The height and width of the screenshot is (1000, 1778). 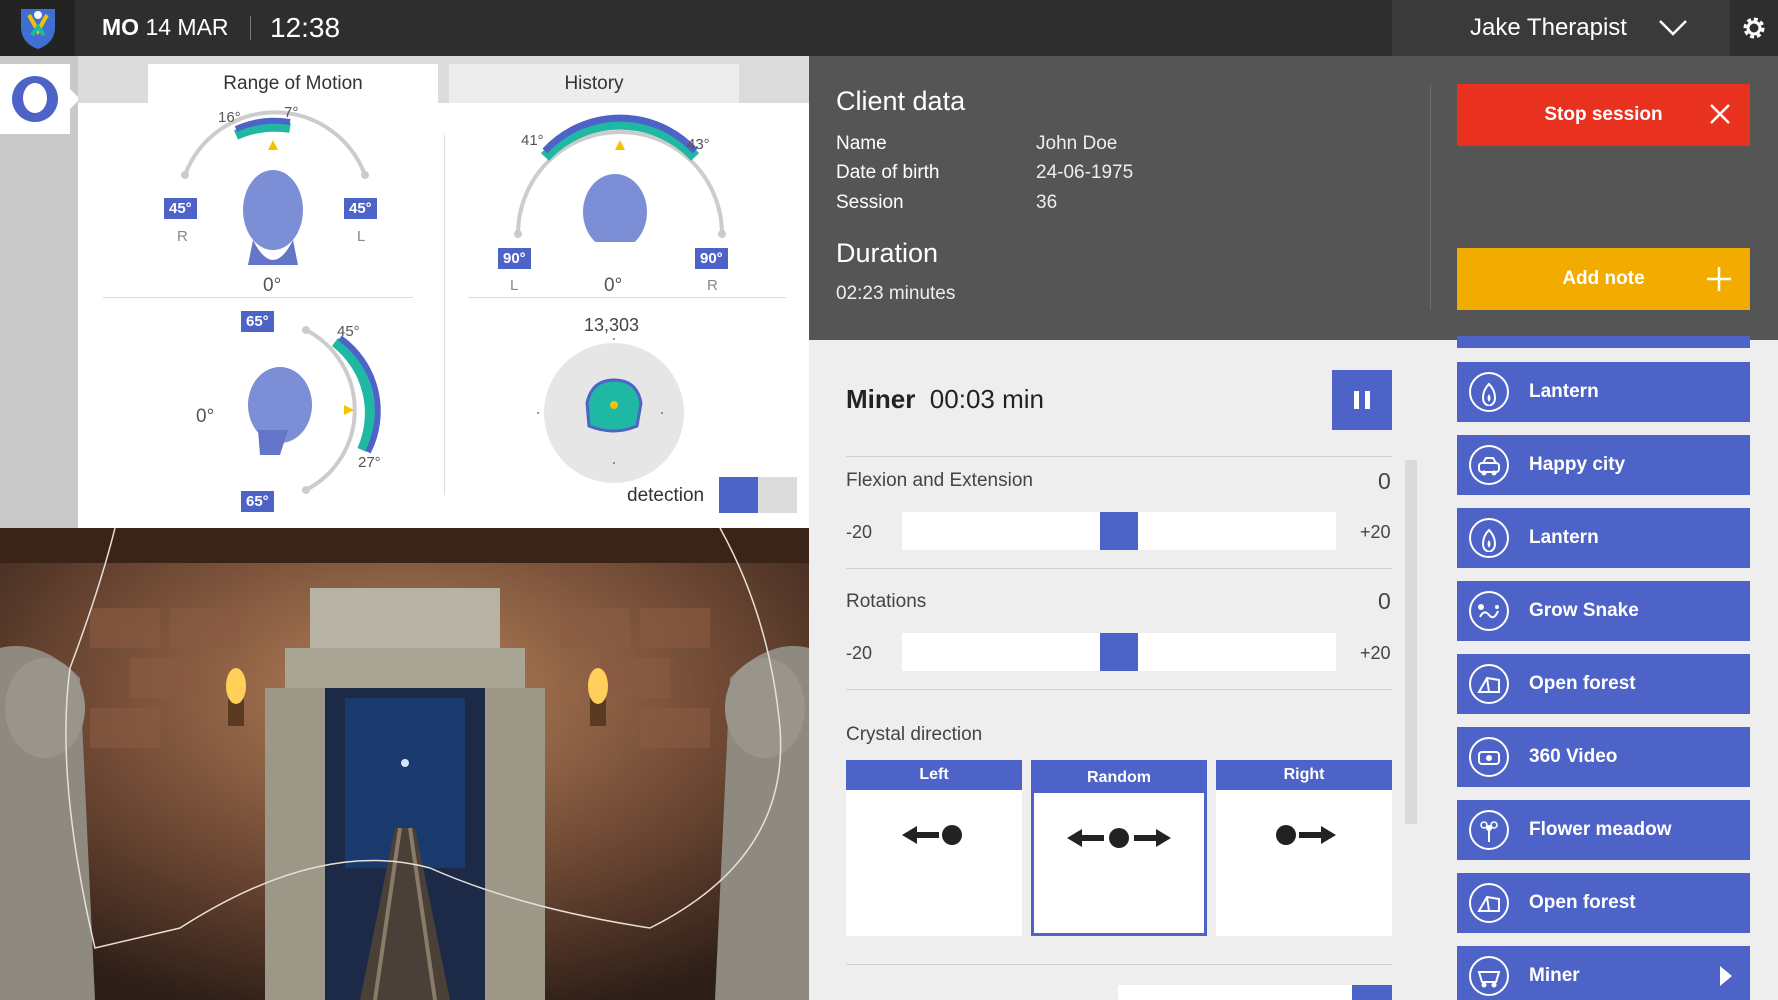 What do you see at coordinates (1603, 611) in the screenshot?
I see `game-item: Grow Snake` at bounding box center [1603, 611].